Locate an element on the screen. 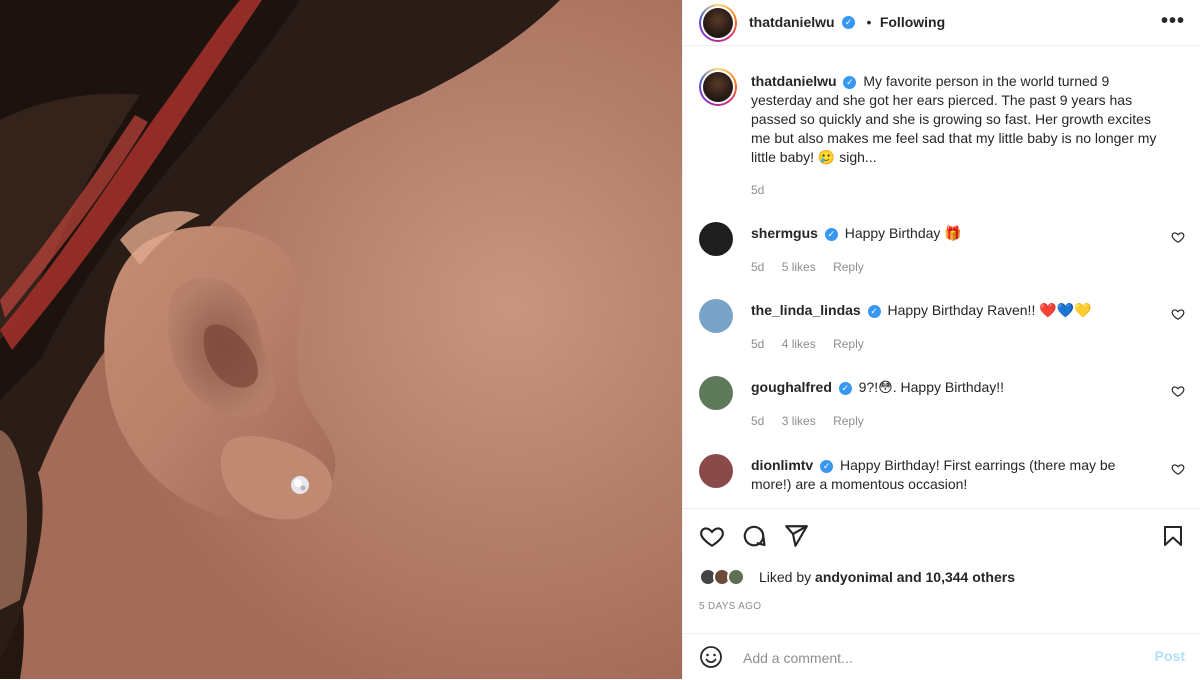 The image size is (1200, 680). comment-text: Happy Birthday 🎁 is located at coordinates (903, 233).